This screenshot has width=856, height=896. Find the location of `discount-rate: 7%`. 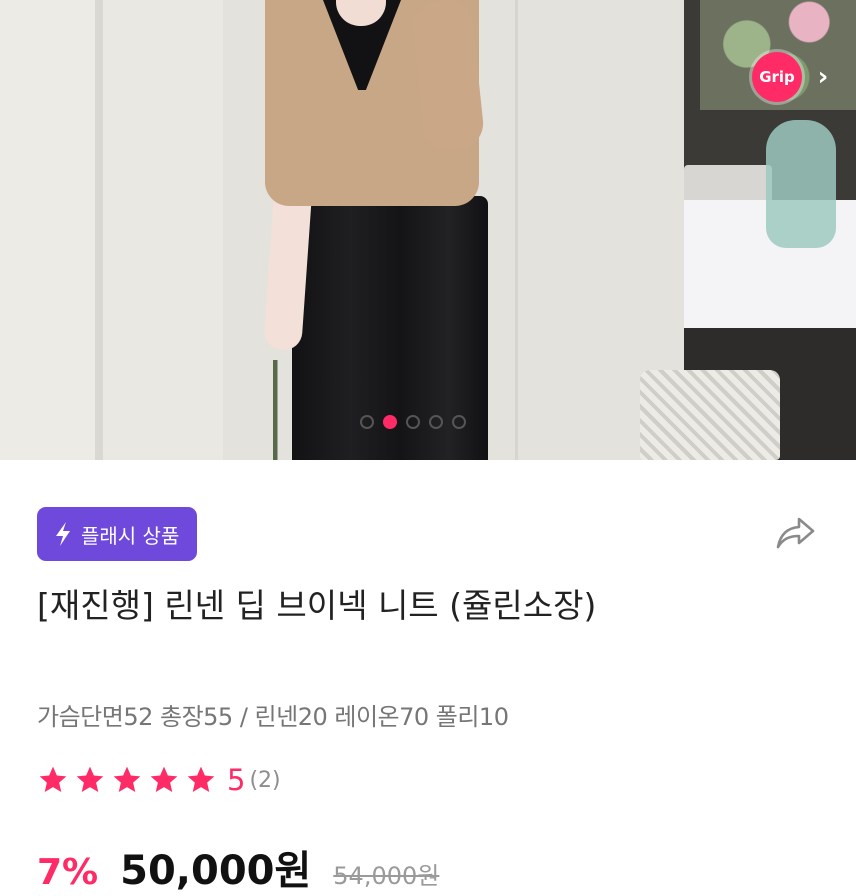

discount-rate: 7% is located at coordinates (68, 872).